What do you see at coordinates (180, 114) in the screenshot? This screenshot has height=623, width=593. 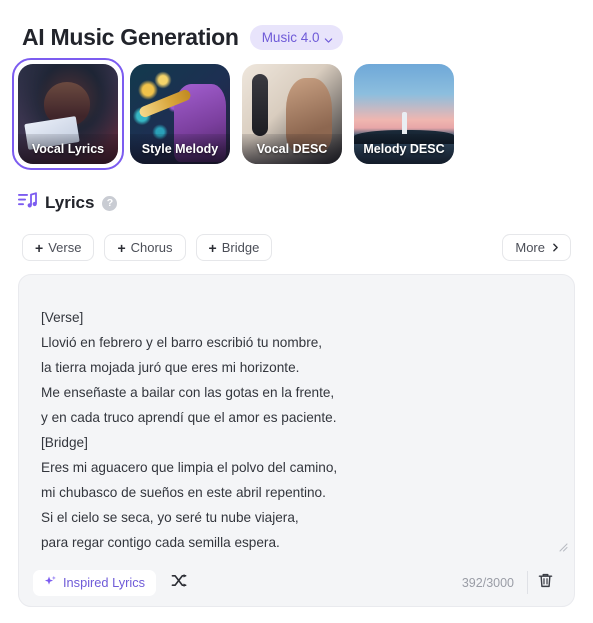 I see `mode-card-style-melody: Style Melody` at bounding box center [180, 114].